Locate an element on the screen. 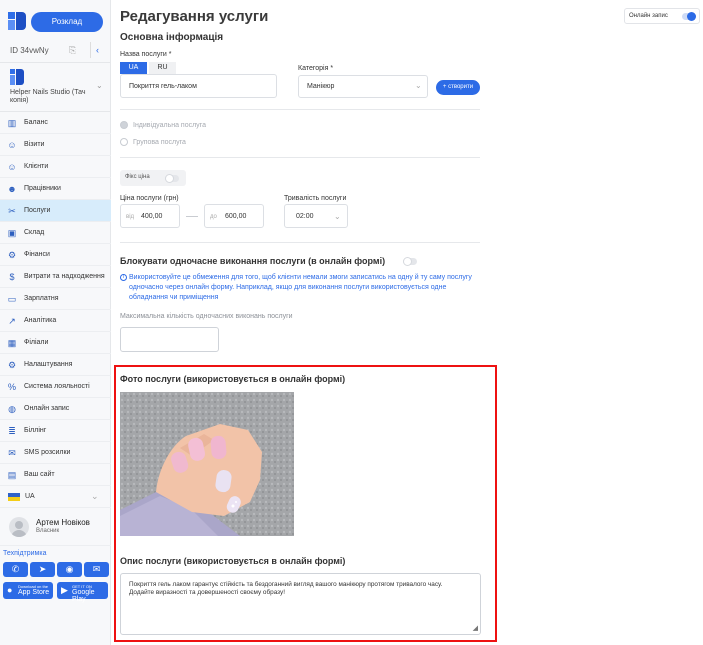 Image resolution: width=703 pixels, height=645 pixels. apple-icon: ● is located at coordinates (10, 590).